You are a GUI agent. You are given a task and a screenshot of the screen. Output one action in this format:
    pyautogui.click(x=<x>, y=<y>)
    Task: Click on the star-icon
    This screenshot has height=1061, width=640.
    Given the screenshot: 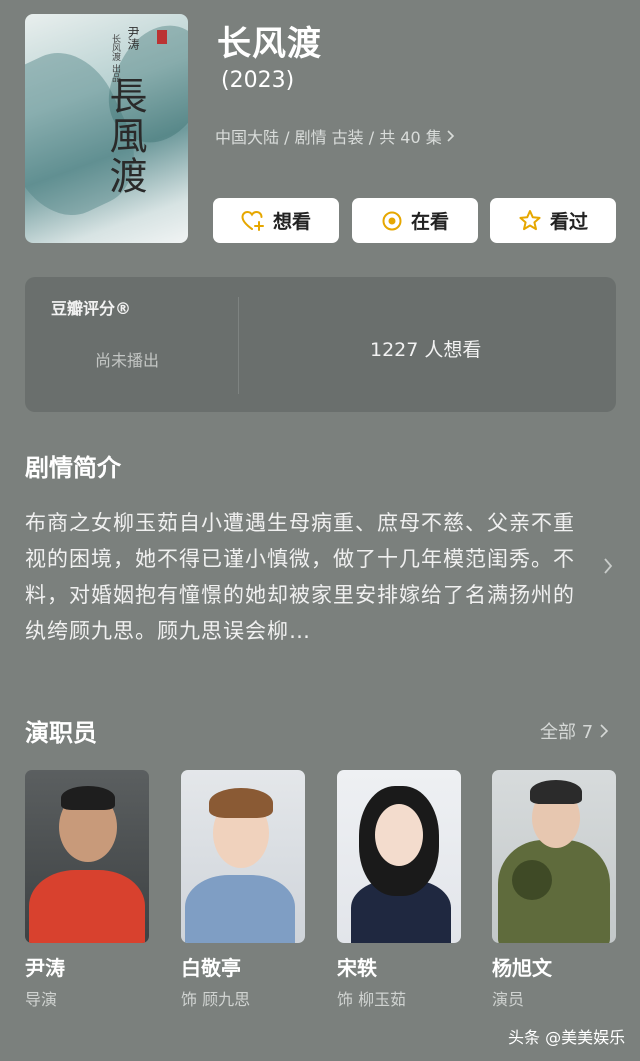 What is the action you would take?
    pyautogui.click(x=530, y=220)
    